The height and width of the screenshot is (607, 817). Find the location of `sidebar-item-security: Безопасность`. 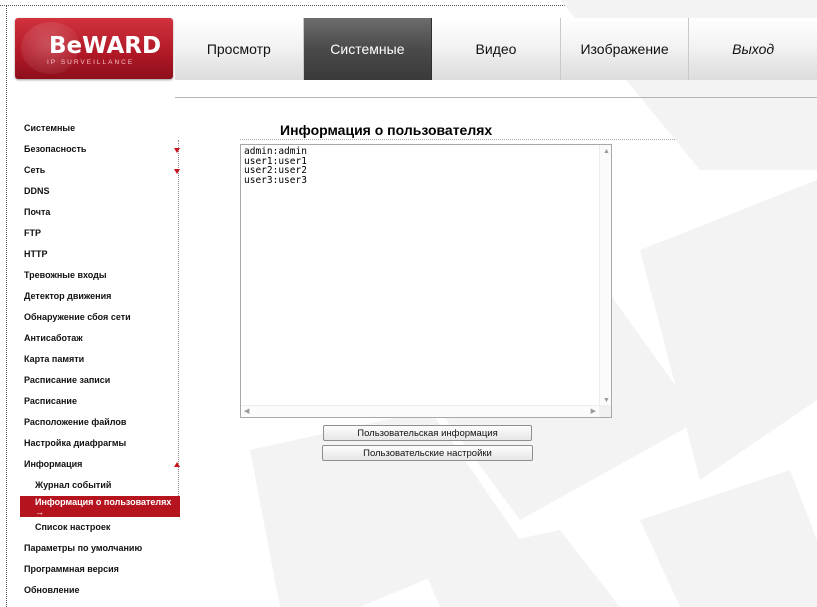

sidebar-item-security: Безопасность is located at coordinates (97, 149).